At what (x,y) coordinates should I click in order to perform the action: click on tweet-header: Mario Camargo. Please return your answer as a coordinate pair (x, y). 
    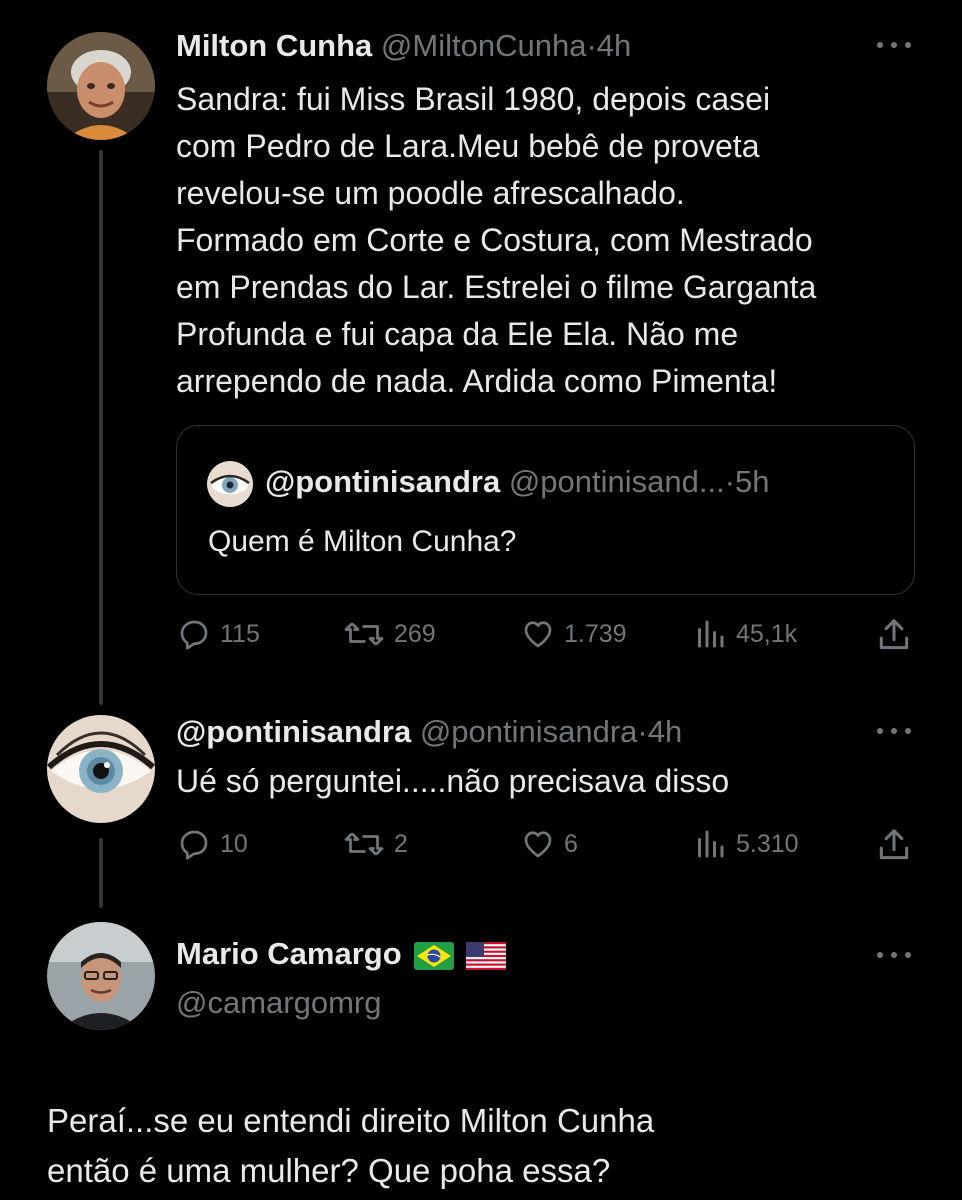
    Looking at the image, I should click on (341, 954).